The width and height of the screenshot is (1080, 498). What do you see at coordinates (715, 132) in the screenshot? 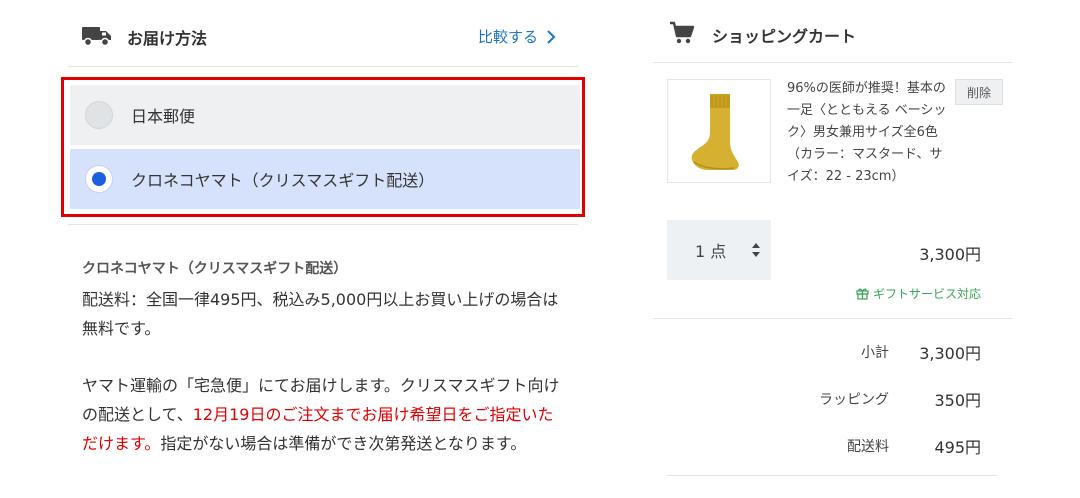
I see `sock-image` at bounding box center [715, 132].